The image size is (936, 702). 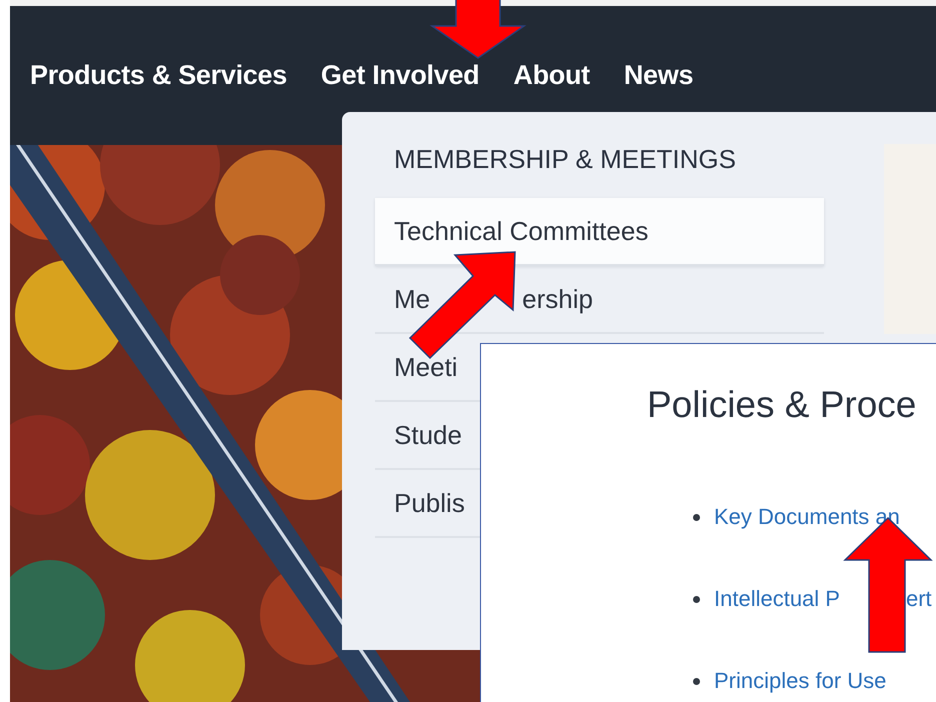 What do you see at coordinates (782, 405) in the screenshot?
I see `page-title: Policies & Proce` at bounding box center [782, 405].